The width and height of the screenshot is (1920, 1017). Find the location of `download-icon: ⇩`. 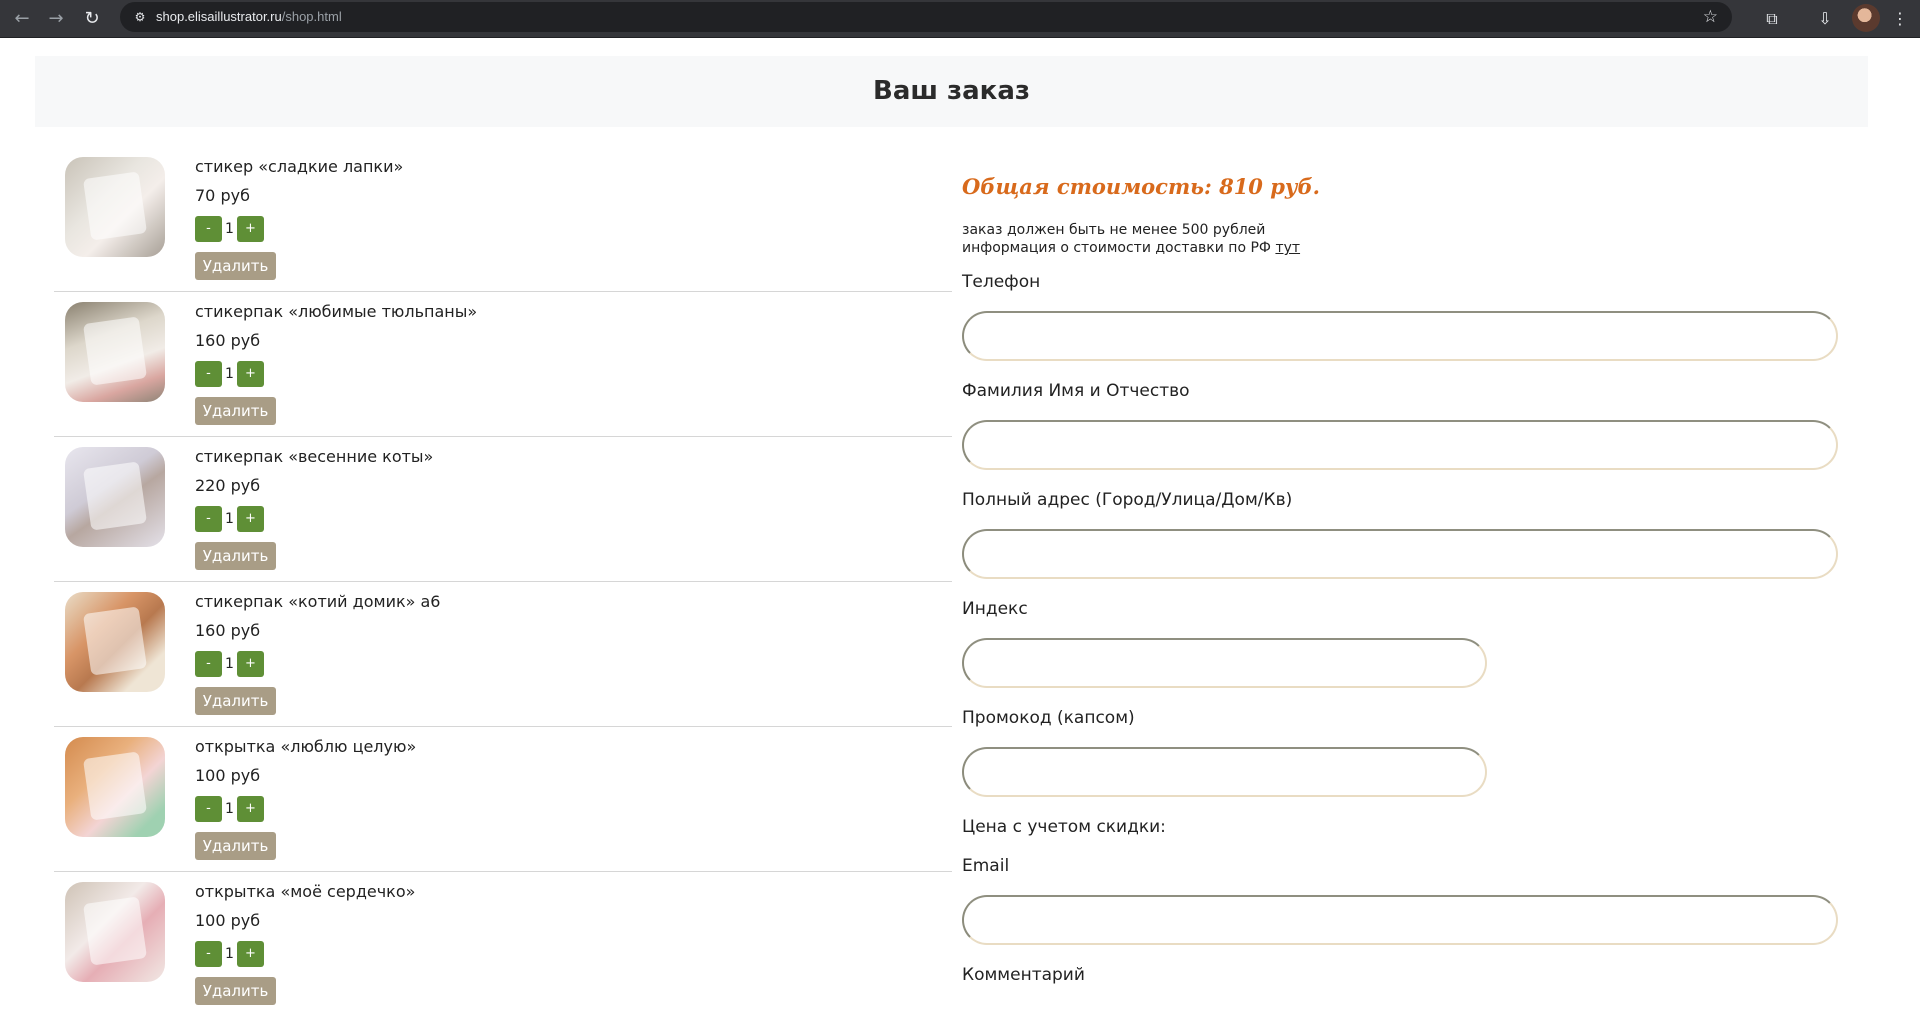

download-icon: ⇩ is located at coordinates (1825, 19).